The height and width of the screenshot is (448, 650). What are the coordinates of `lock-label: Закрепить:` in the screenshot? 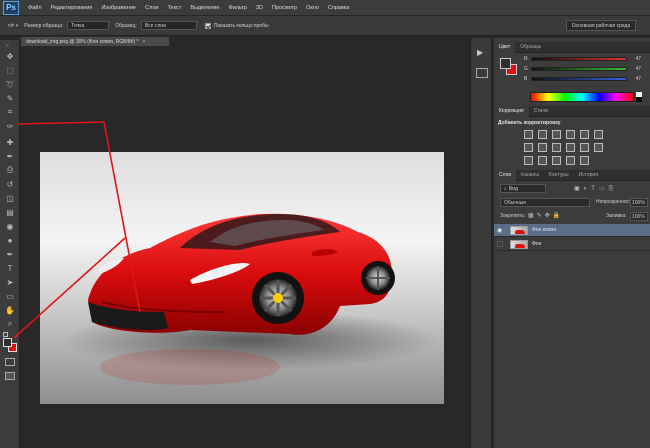 It's located at (513, 216).